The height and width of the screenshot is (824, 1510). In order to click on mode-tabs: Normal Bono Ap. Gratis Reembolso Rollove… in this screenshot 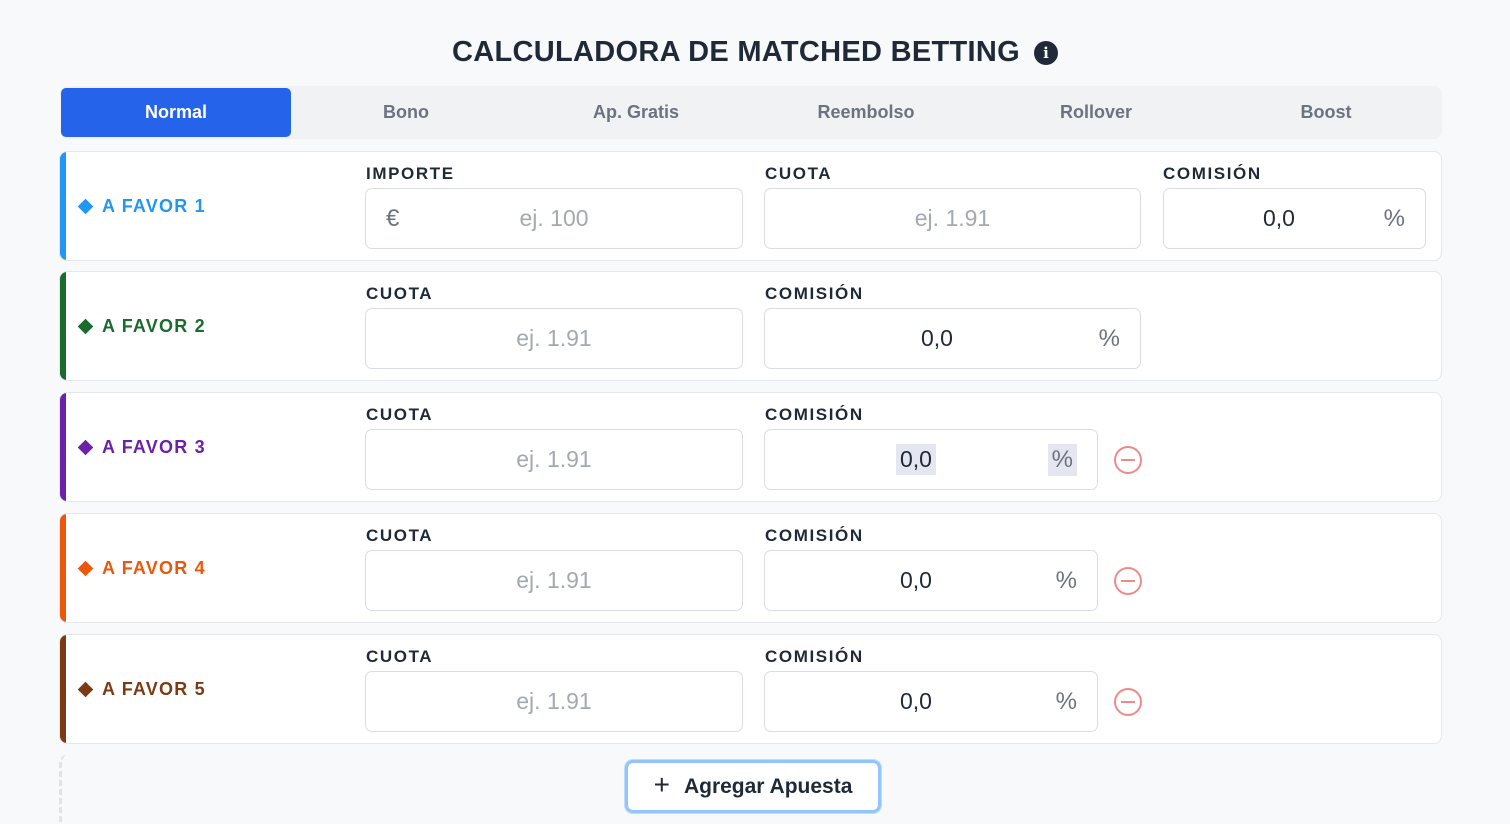, I will do `click(751, 112)`.